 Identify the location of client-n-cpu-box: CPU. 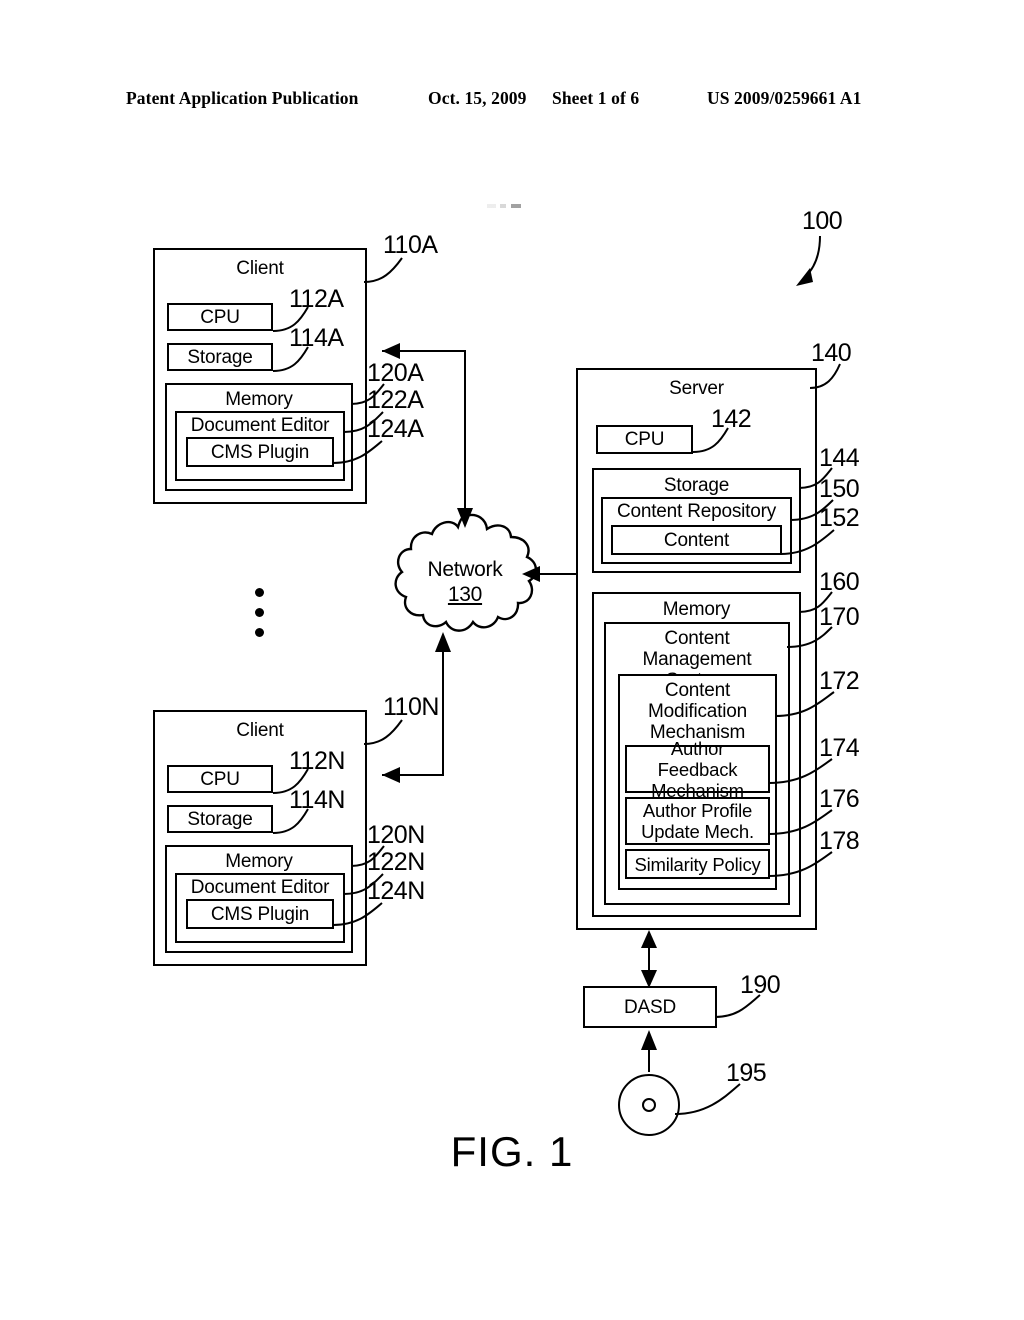
(220, 779).